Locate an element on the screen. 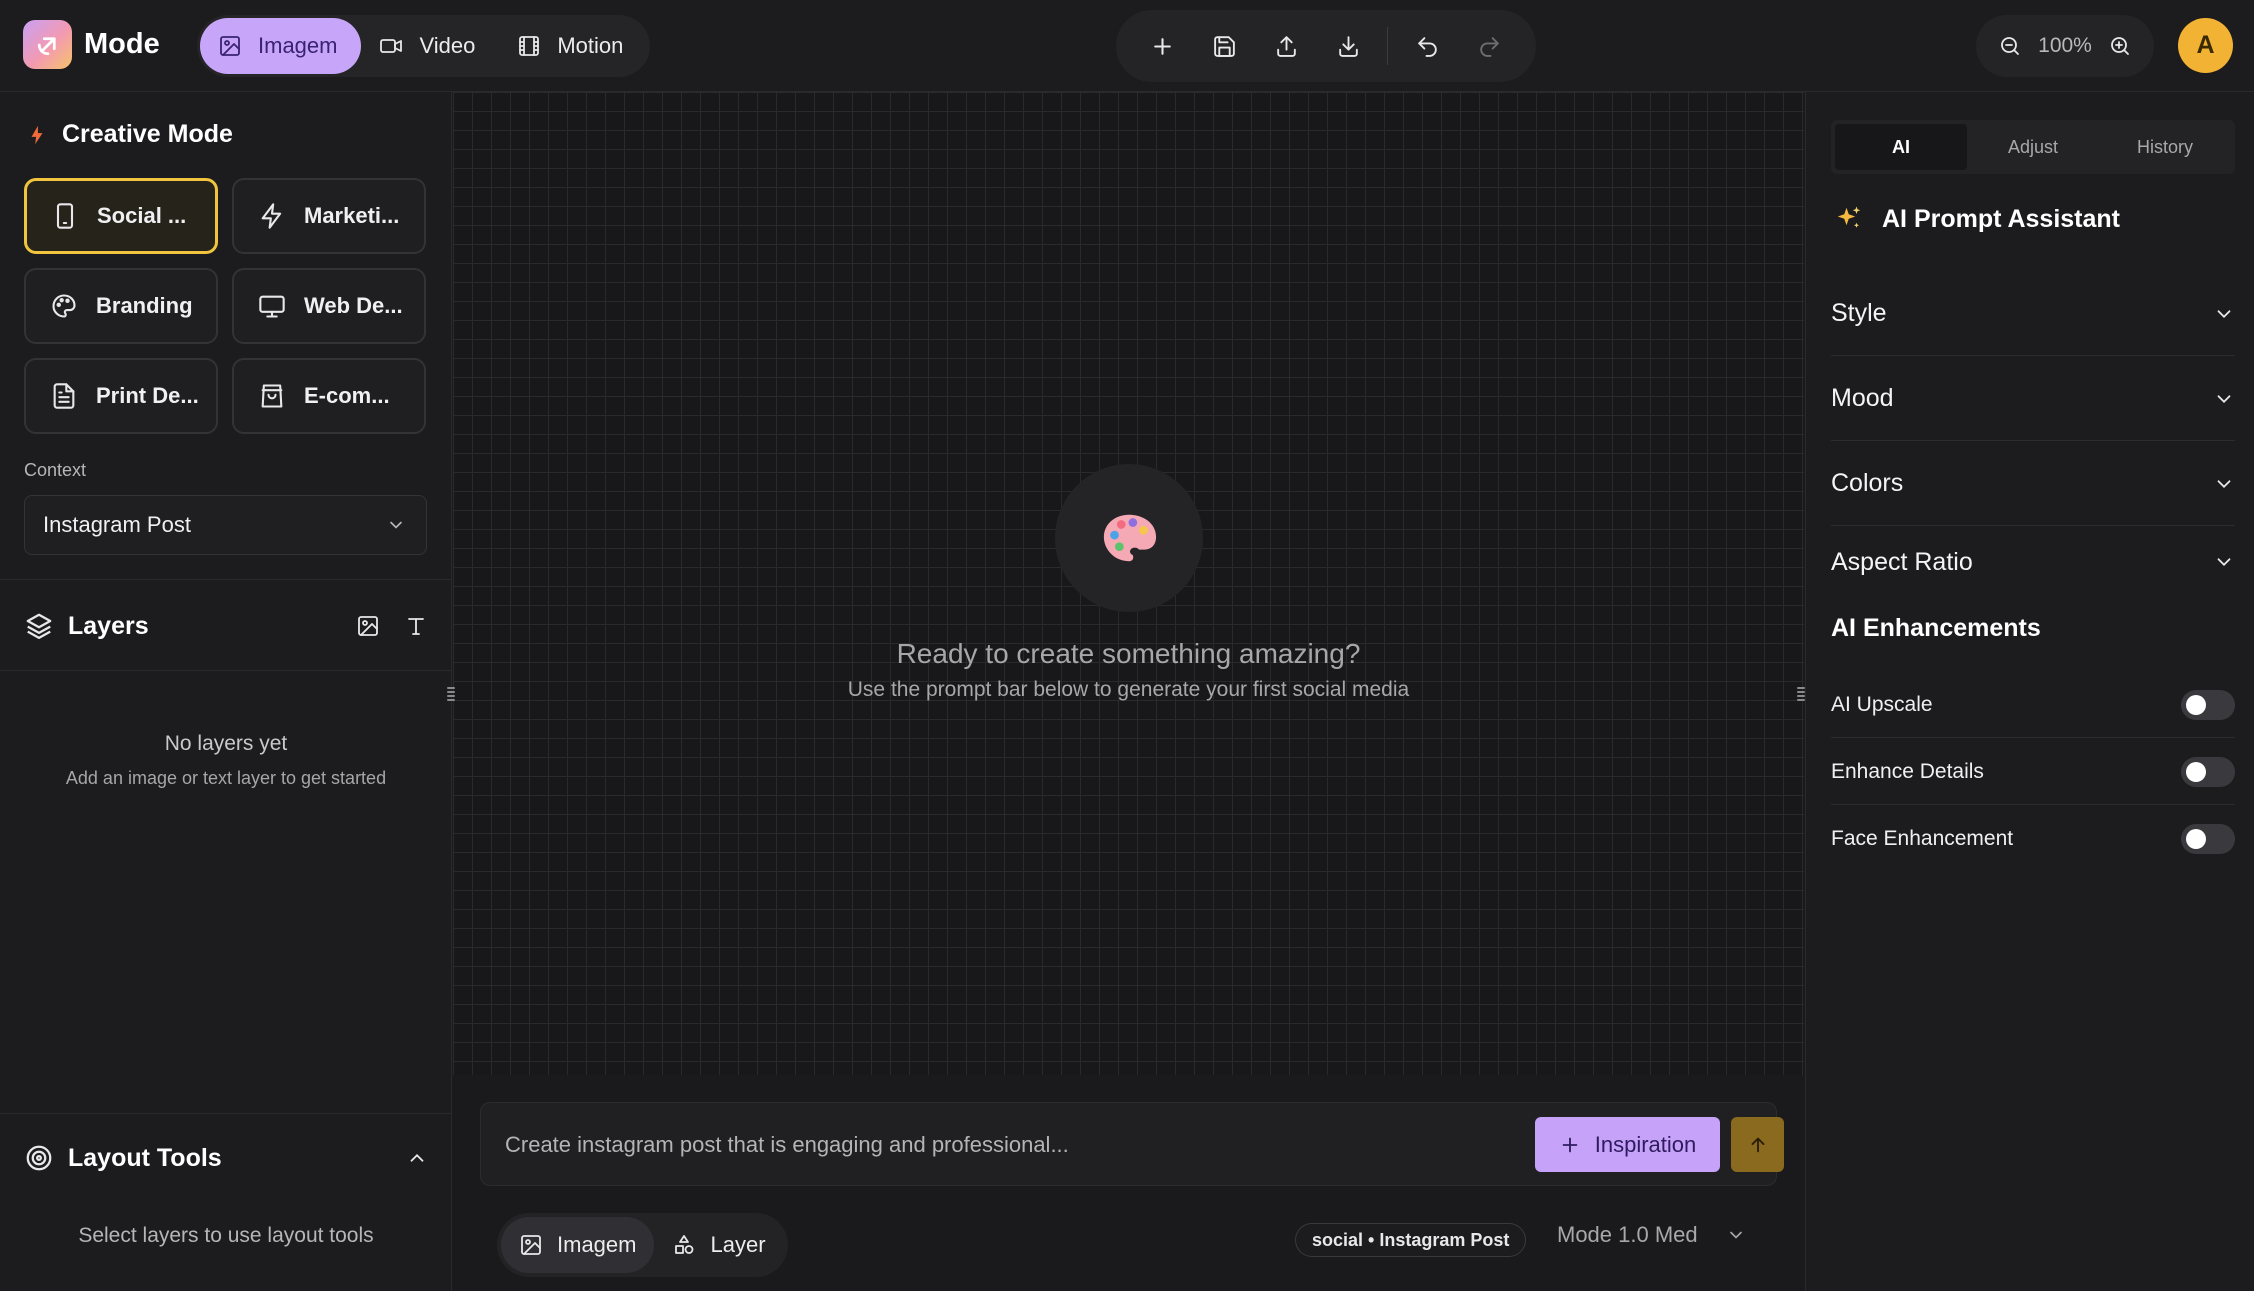 This screenshot has height=1291, width=2254. chevron-up-icon is located at coordinates (417, 1158).